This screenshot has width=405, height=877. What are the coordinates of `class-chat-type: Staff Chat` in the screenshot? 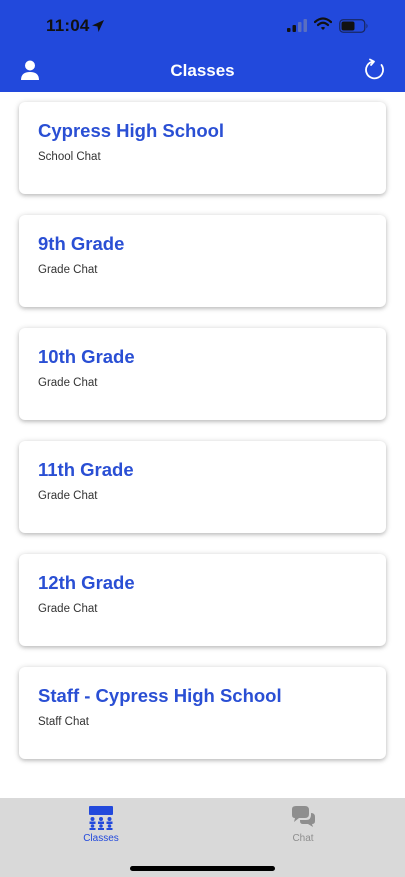 It's located at (63, 722).